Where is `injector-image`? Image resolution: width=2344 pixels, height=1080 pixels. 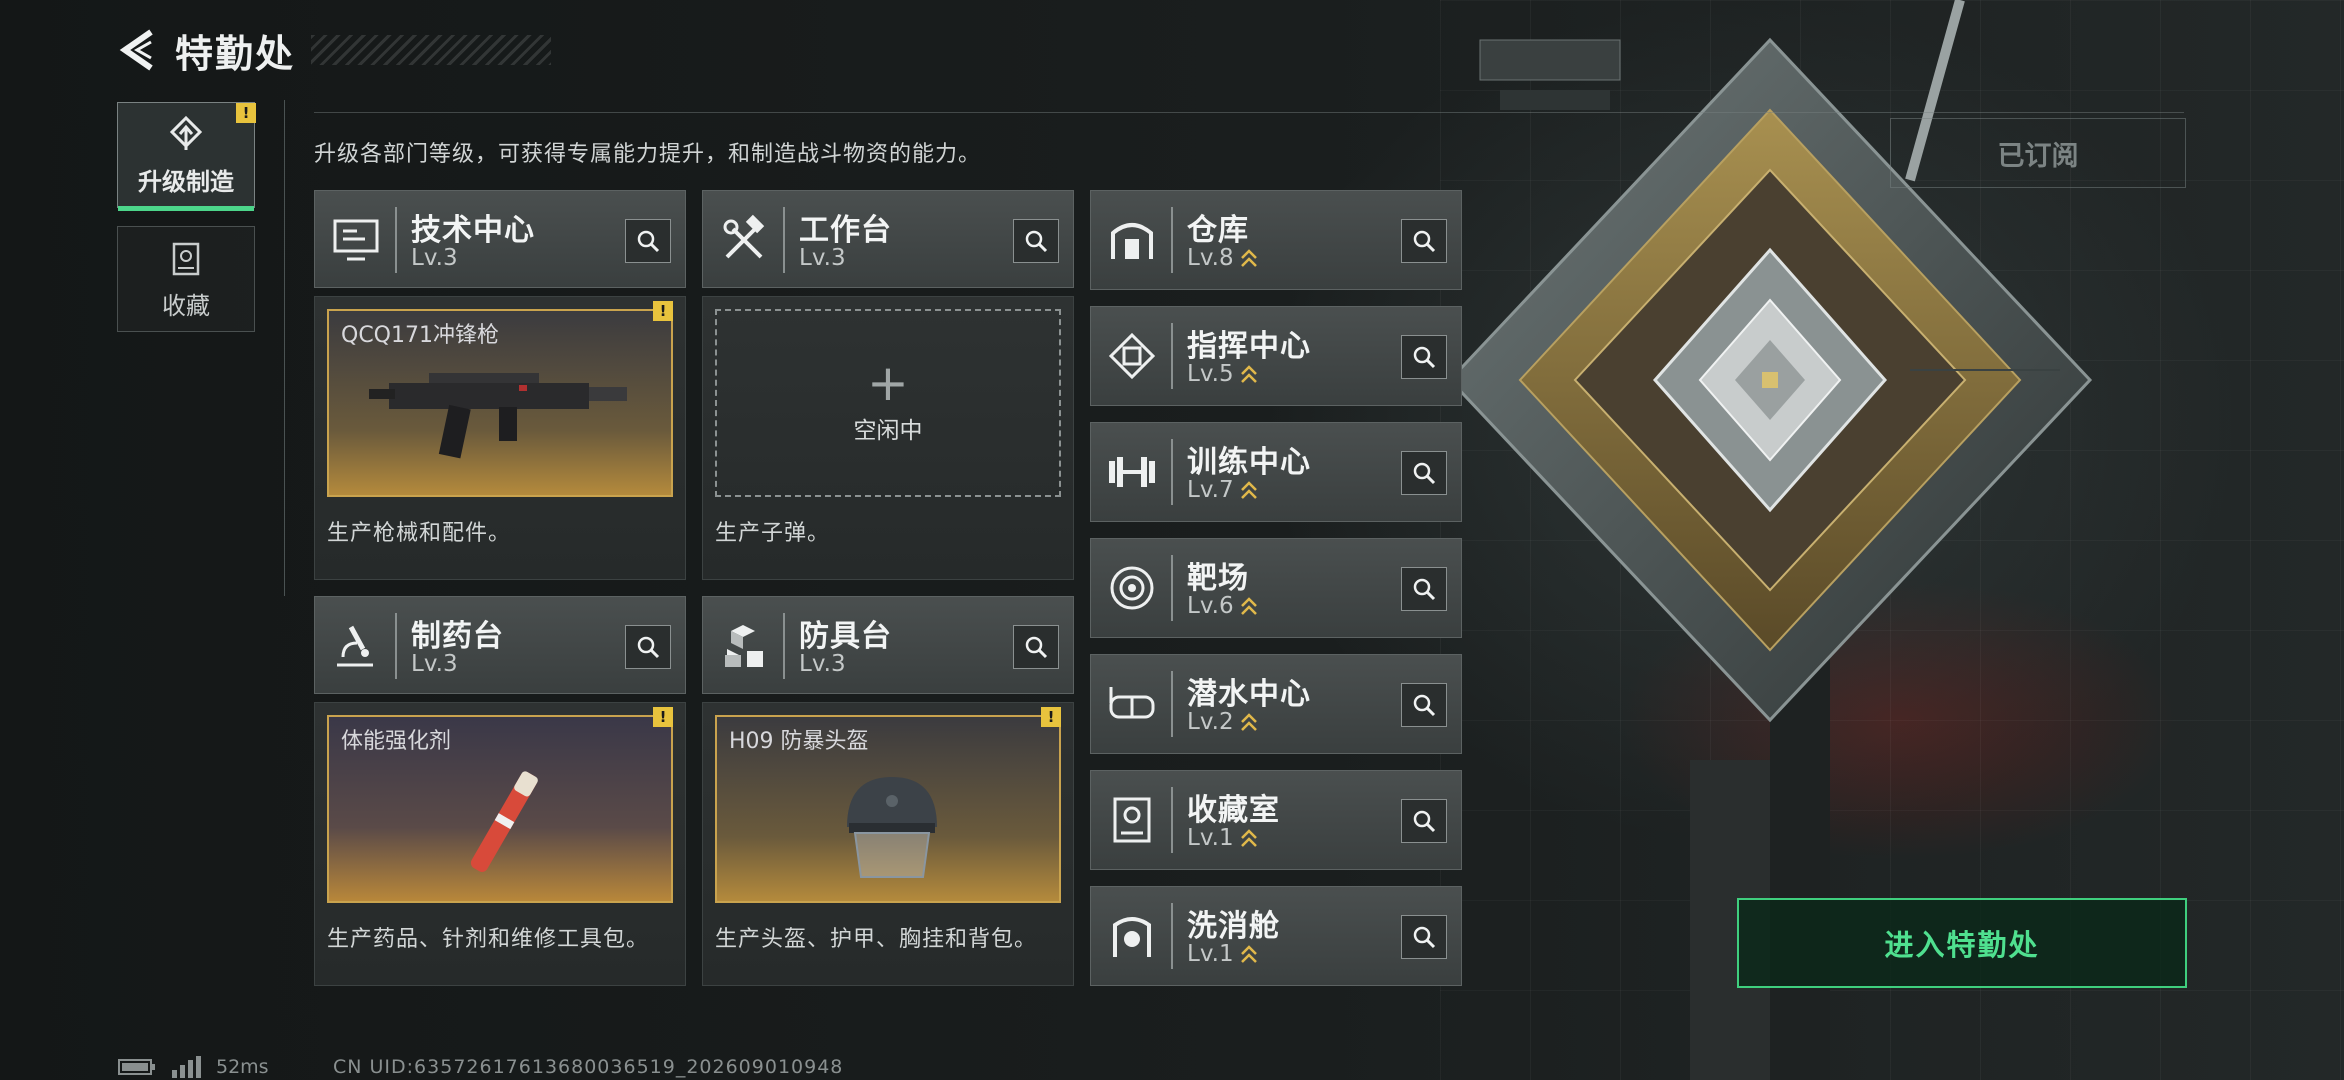
injector-image is located at coordinates (504, 821).